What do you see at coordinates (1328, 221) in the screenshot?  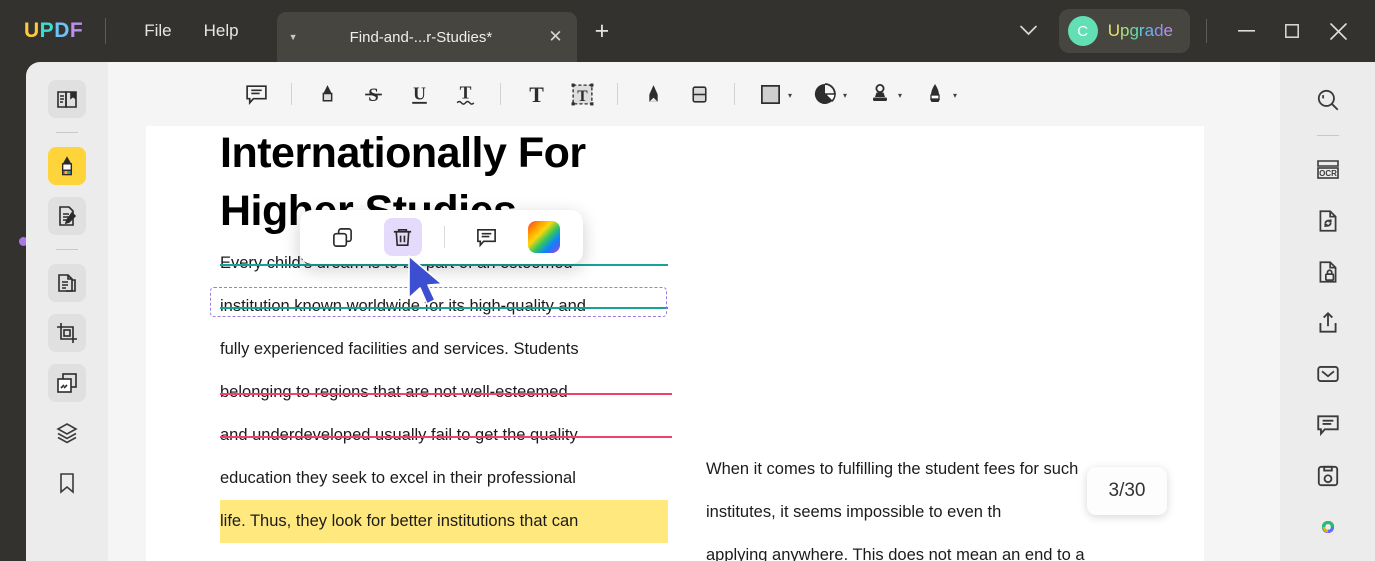 I see `rightbar-convert` at bounding box center [1328, 221].